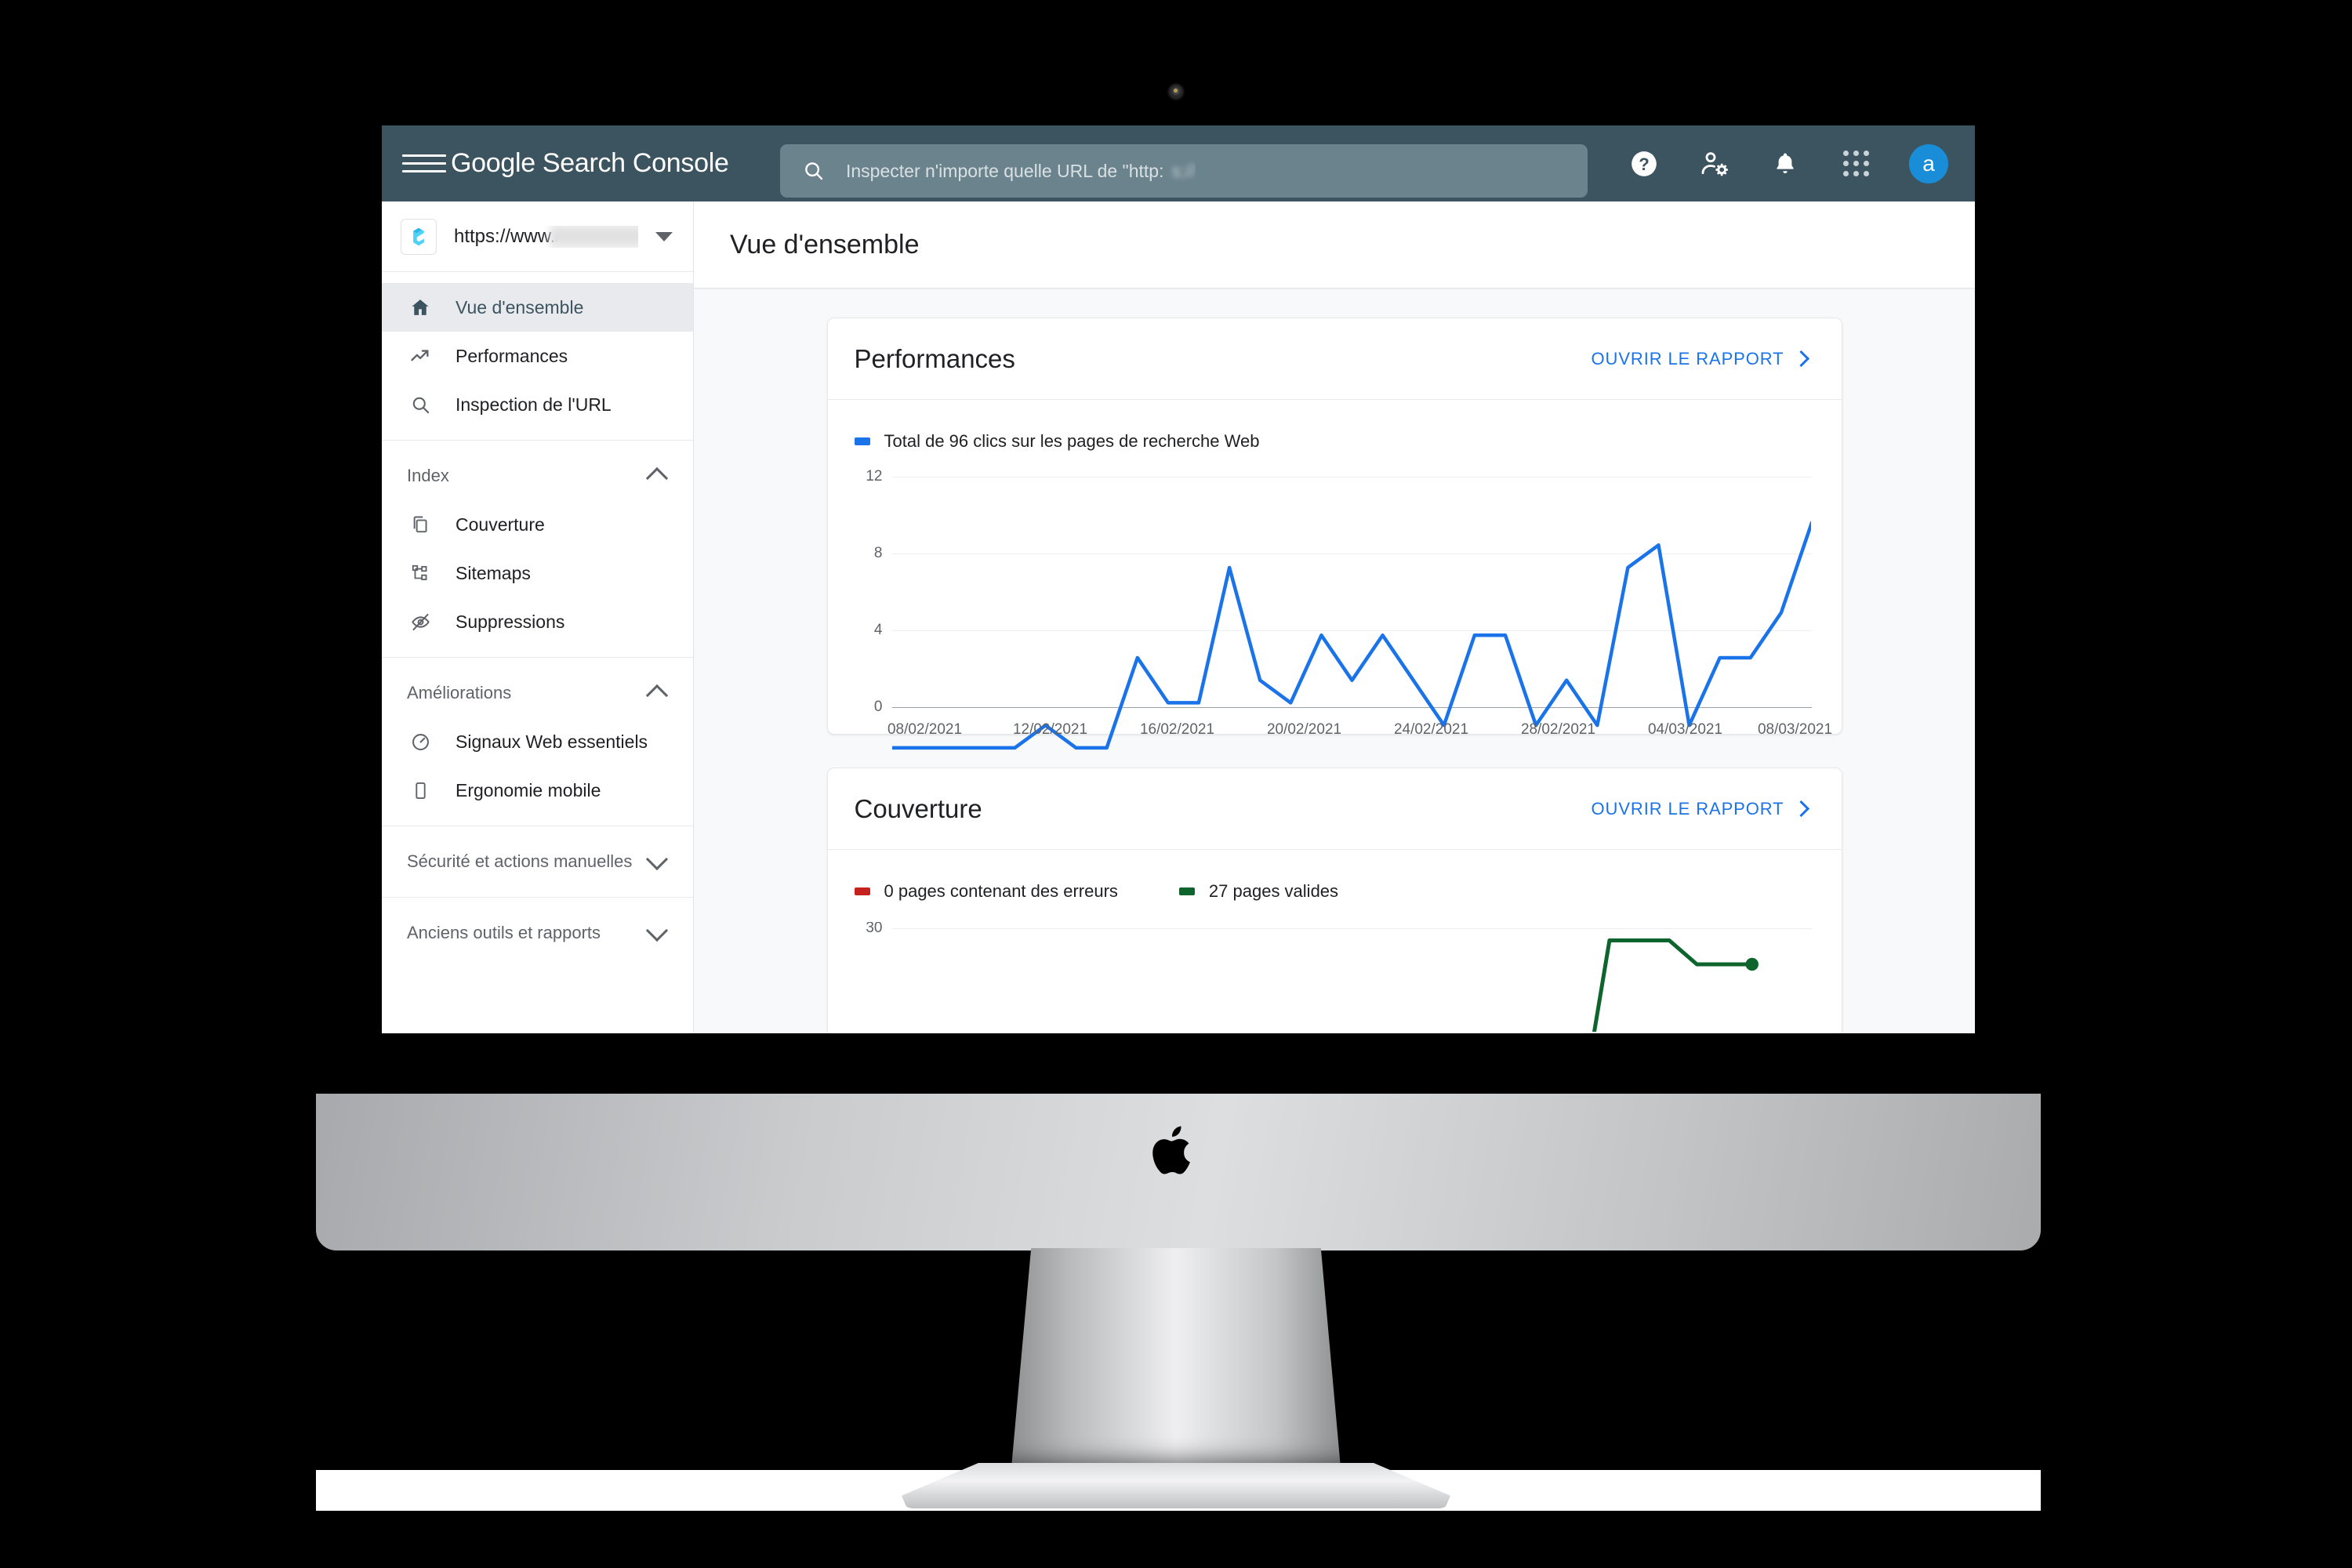 This screenshot has width=2352, height=1568. What do you see at coordinates (1558, 729) in the screenshot?
I see `x-tick: 28/02/2021` at bounding box center [1558, 729].